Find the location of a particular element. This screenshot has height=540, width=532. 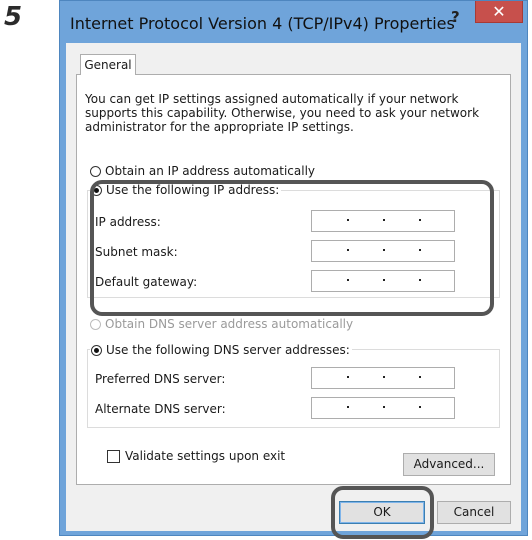

preferred-dns-input is located at coordinates (383, 378).